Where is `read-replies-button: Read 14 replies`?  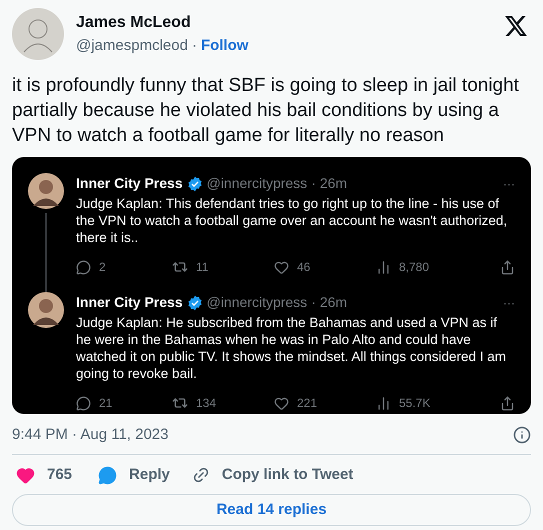 read-replies-button: Read 14 replies is located at coordinates (271, 510).